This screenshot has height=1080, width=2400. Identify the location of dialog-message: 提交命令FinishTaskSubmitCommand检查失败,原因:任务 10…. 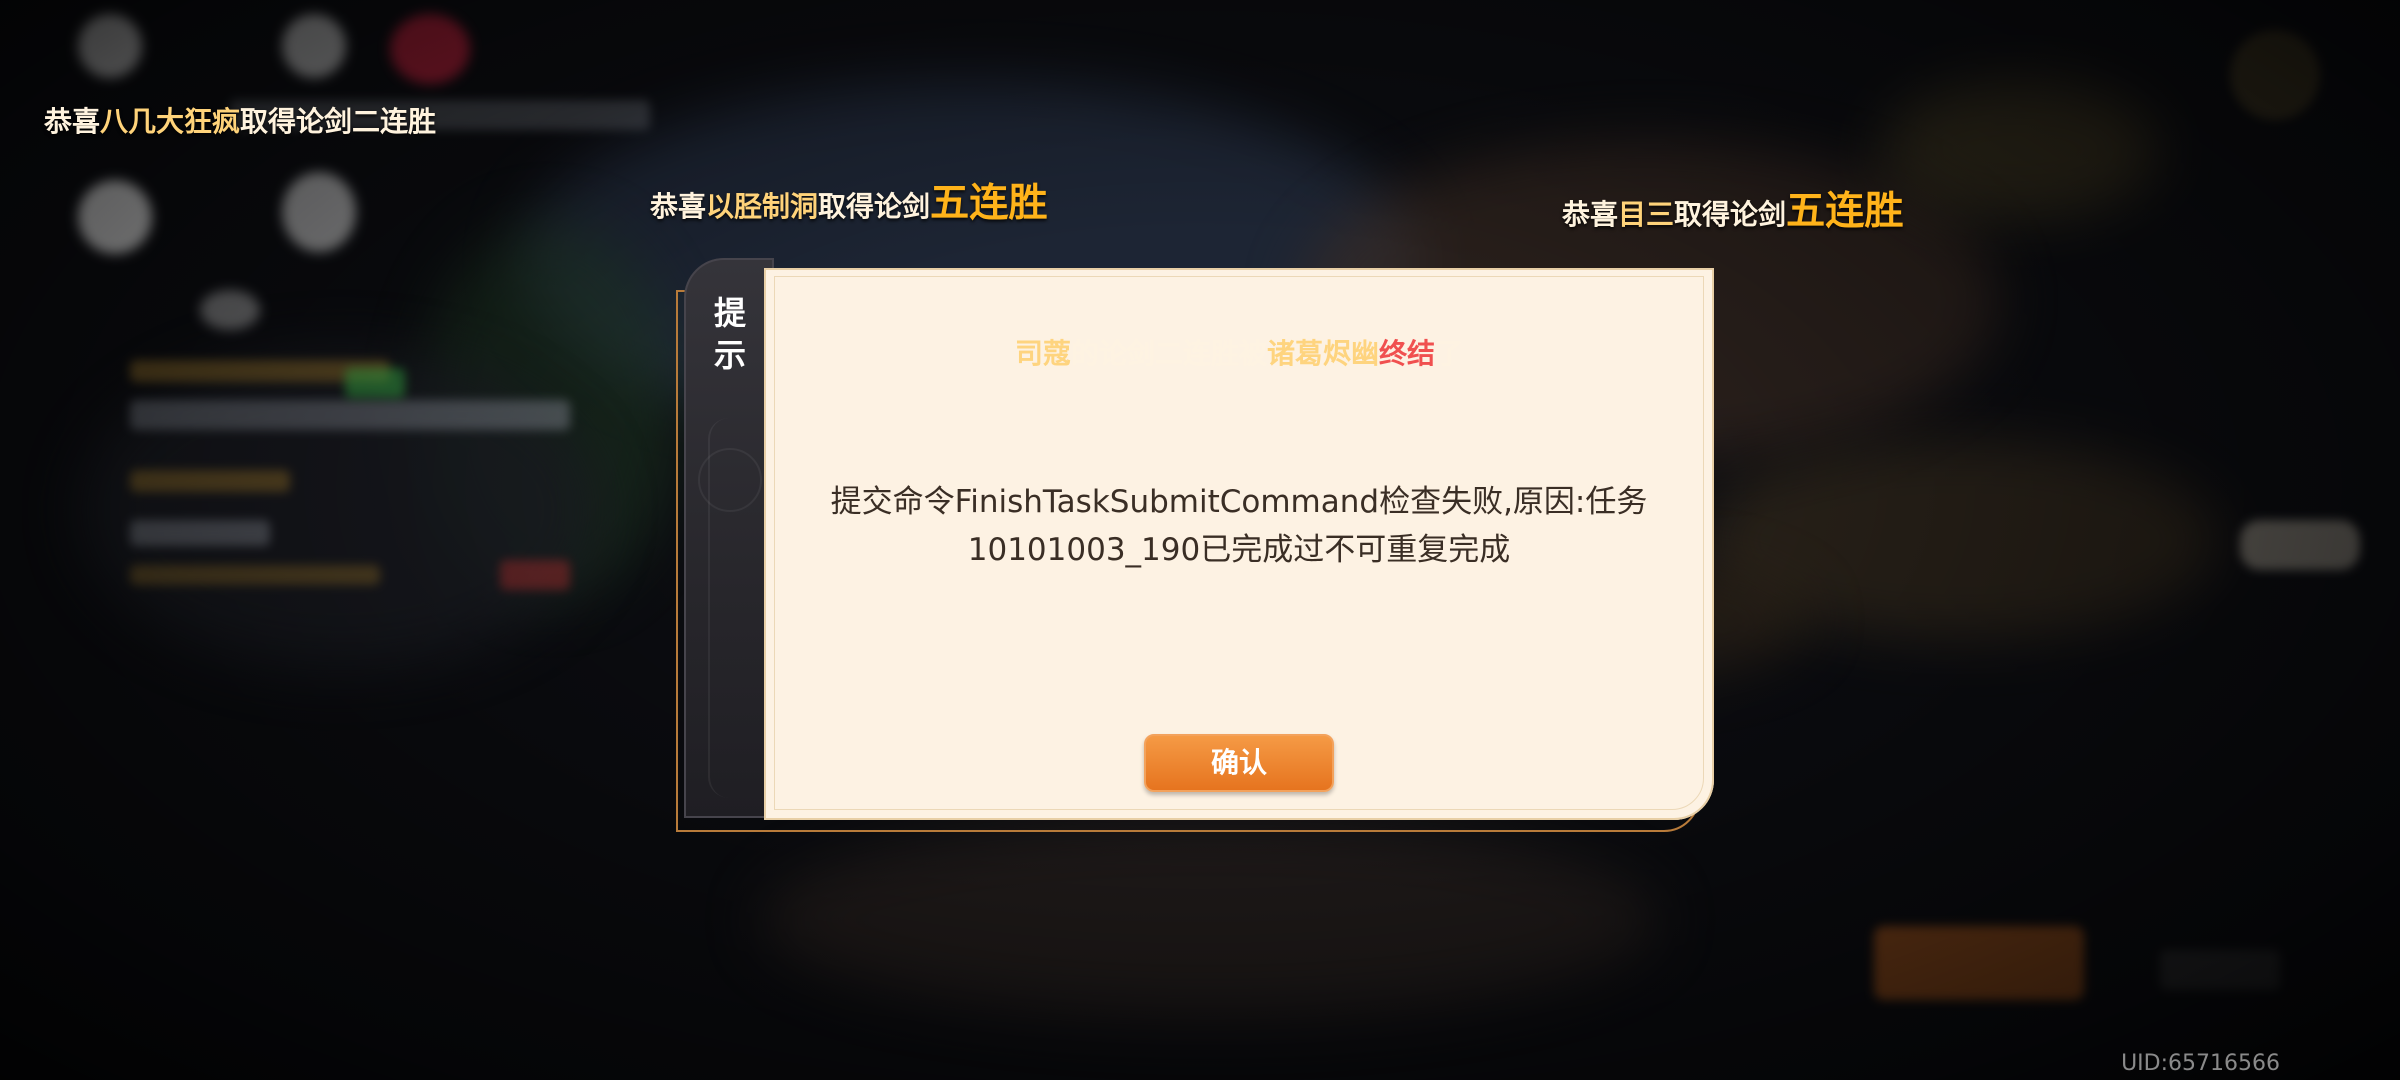
(1239, 526).